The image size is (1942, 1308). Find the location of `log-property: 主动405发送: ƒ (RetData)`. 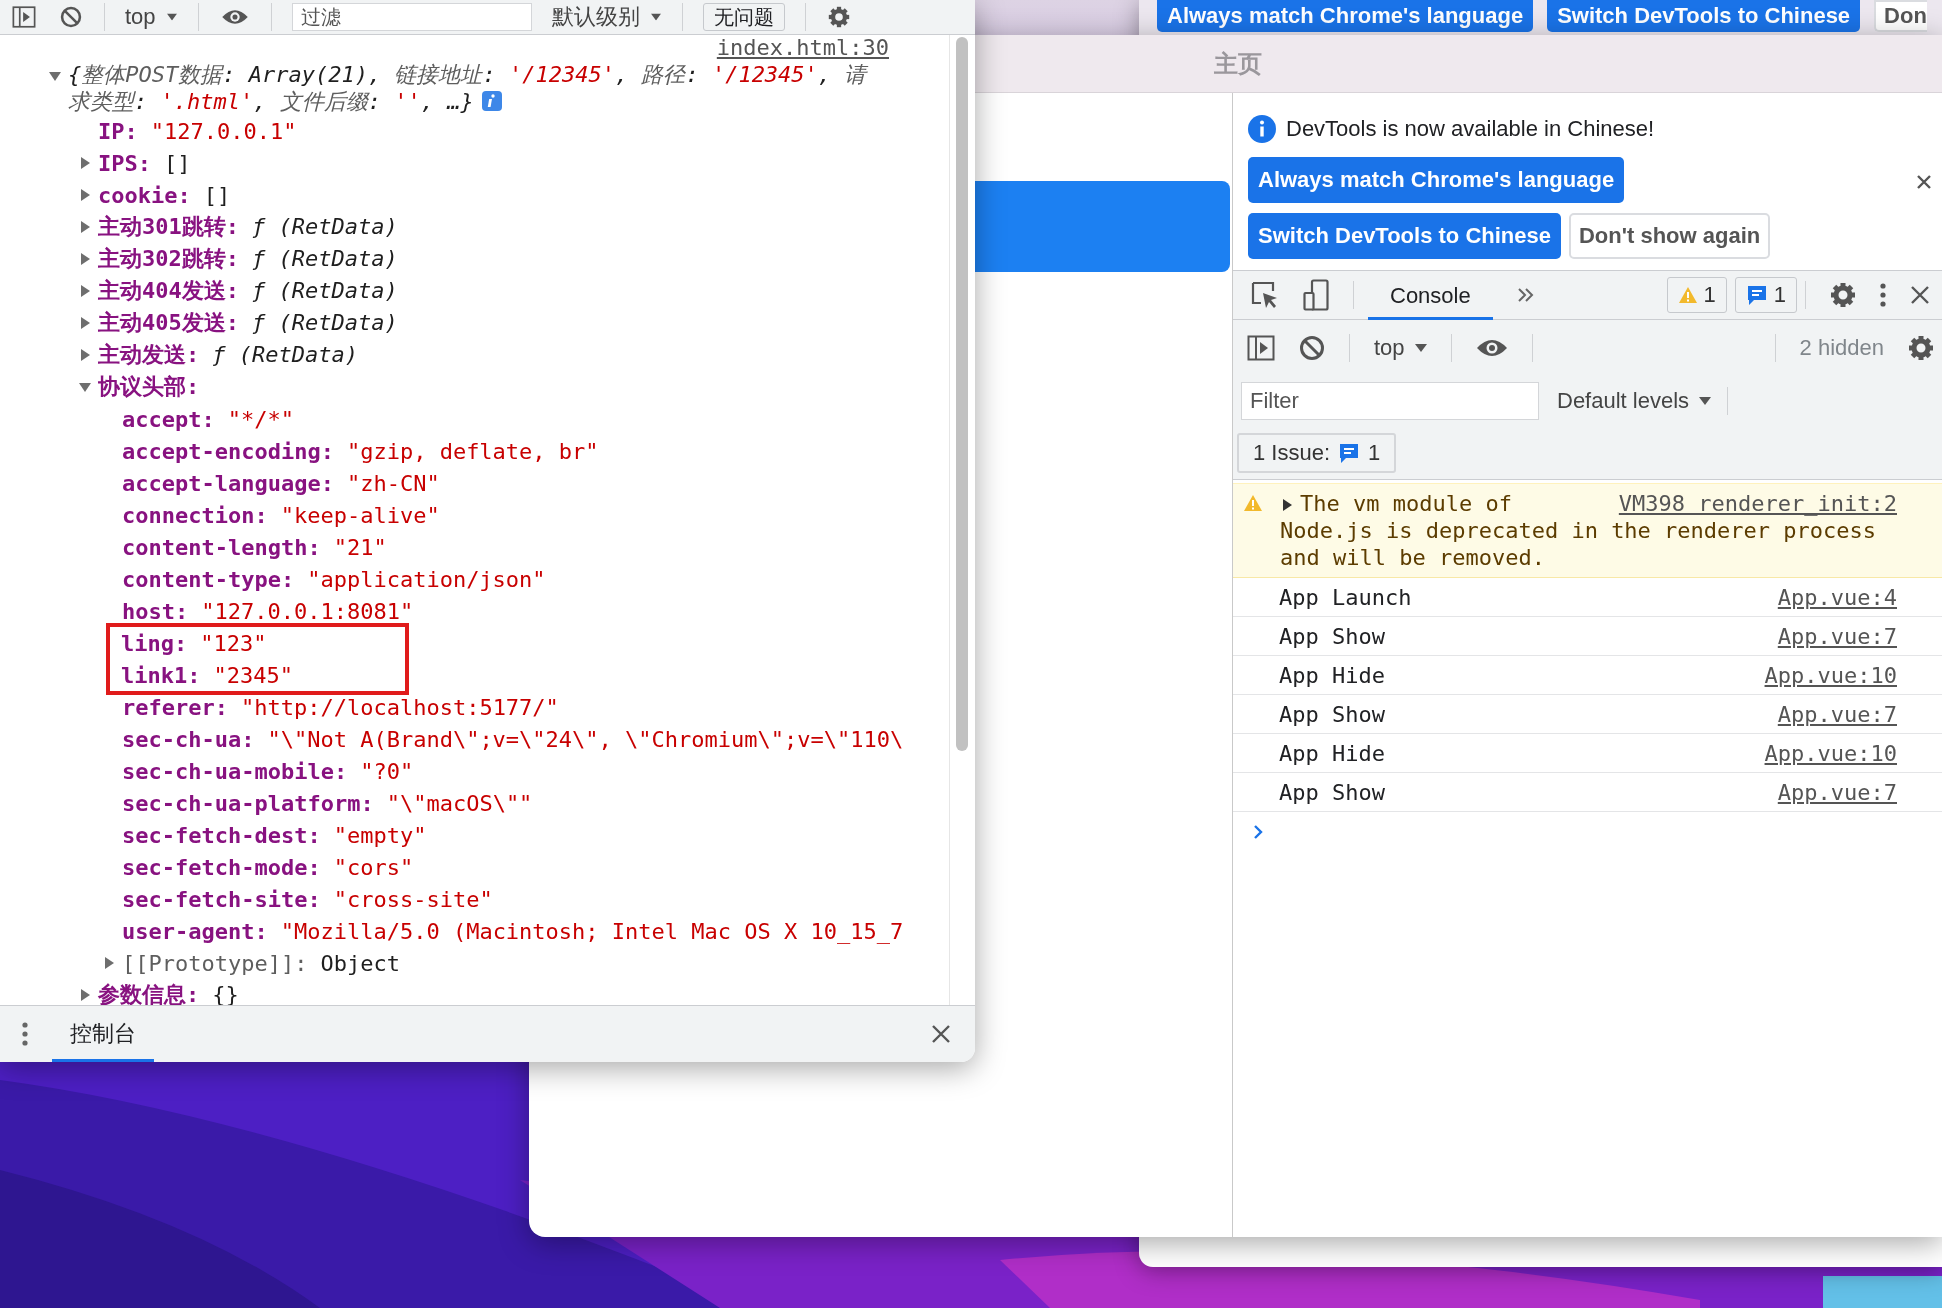

log-property: 主动405发送: ƒ (RetData) is located at coordinates (248, 323).